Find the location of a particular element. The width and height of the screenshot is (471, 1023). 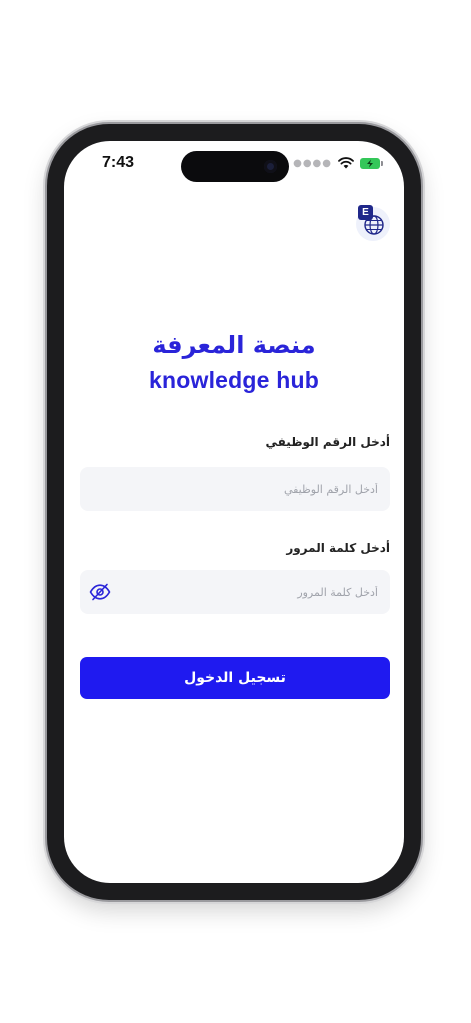

signal-dots-icon: ●●●● is located at coordinates (312, 163).